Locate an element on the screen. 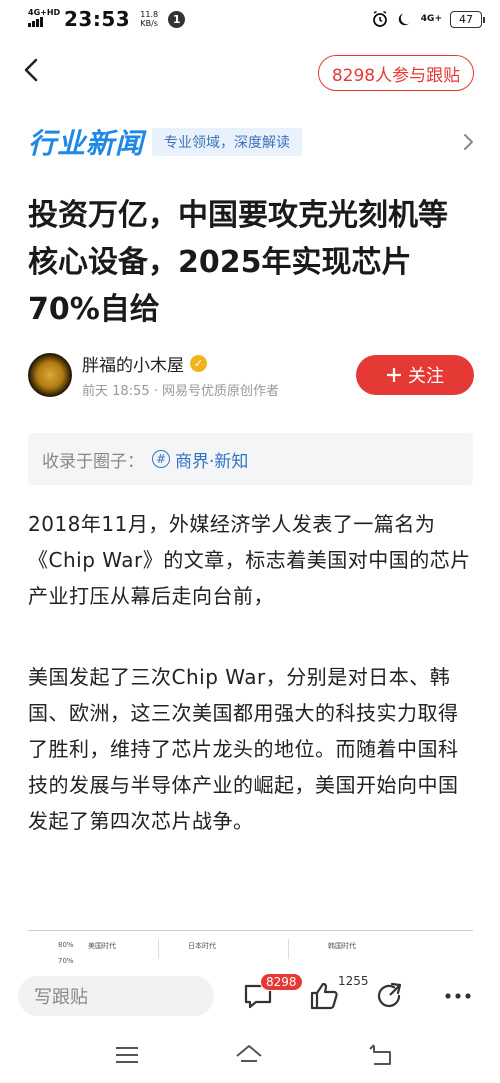  plus-icon is located at coordinates (394, 375).